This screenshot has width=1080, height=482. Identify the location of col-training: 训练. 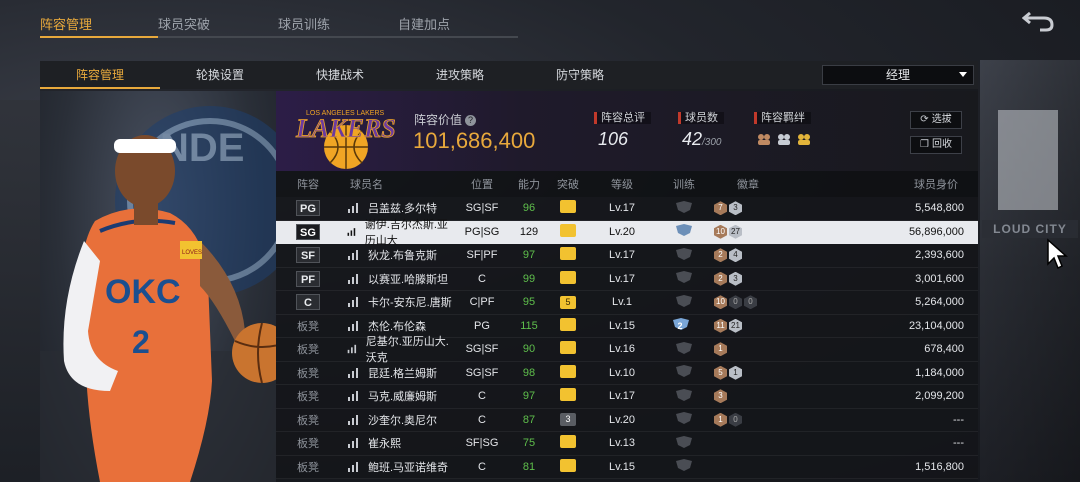
(684, 184).